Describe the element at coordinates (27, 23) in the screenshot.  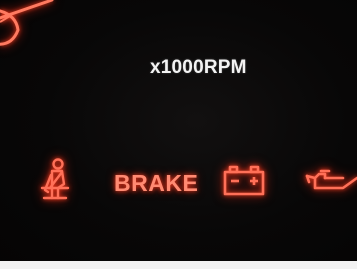
I see `gauge-needle-icon` at that location.